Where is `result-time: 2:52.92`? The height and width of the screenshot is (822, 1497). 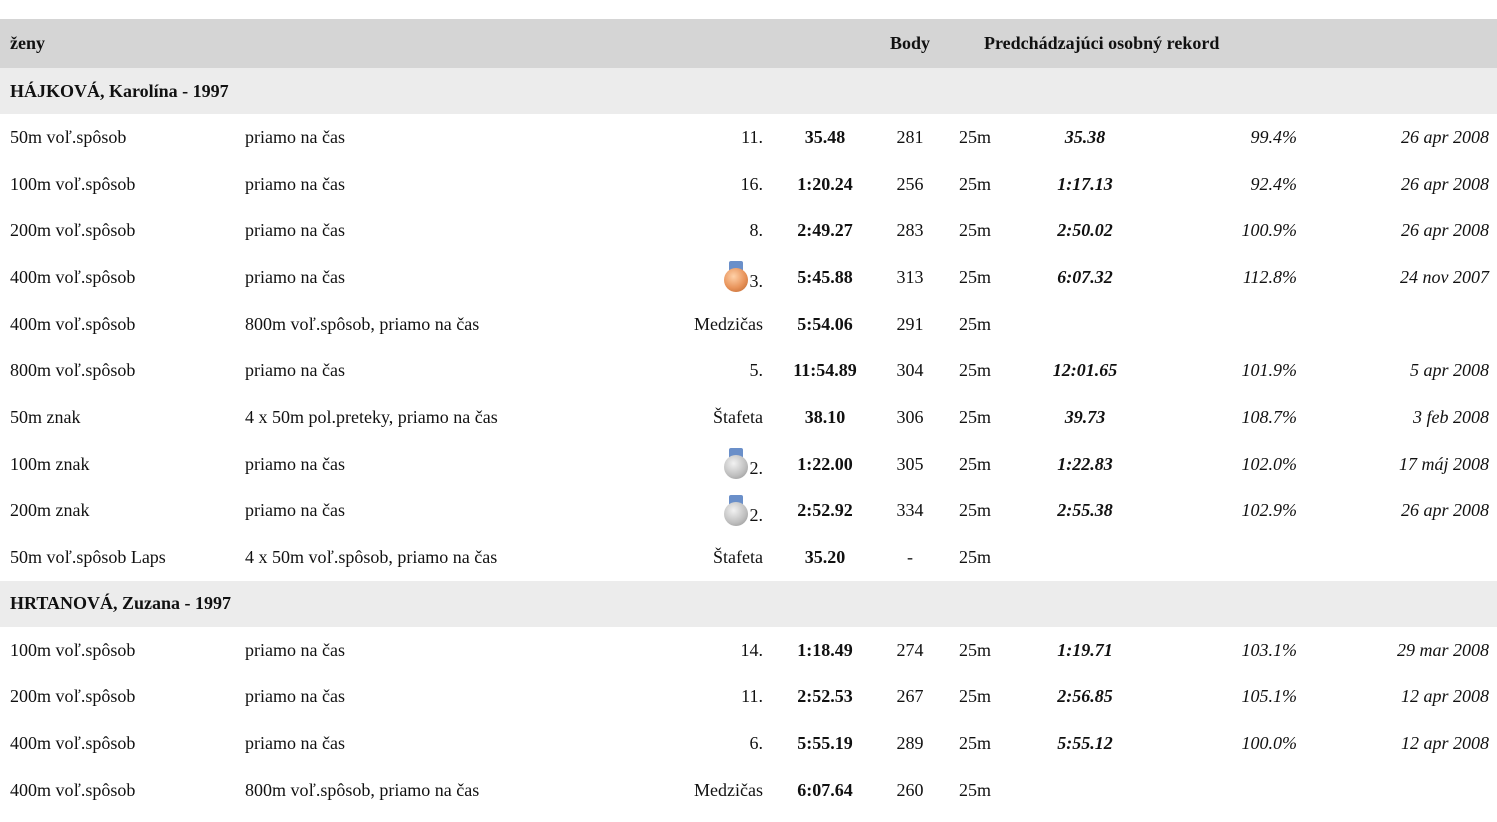
result-time: 2:52.92 is located at coordinates (825, 510).